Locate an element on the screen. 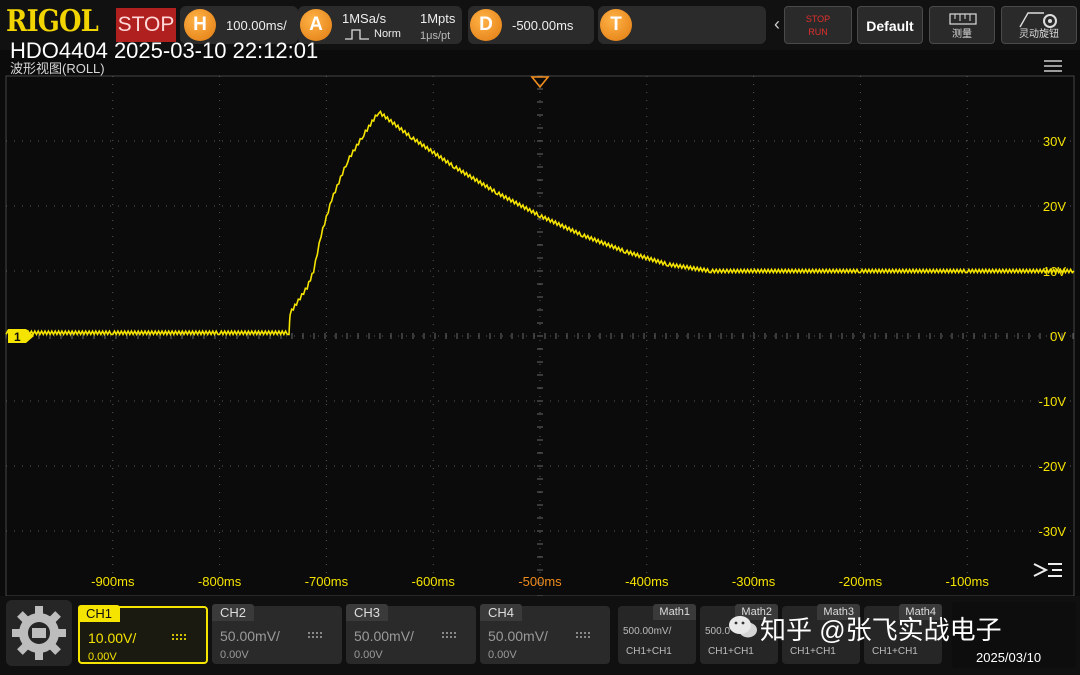 The width and height of the screenshot is (1080, 675). y-tick-label: -10V is located at coordinates (1053, 401).